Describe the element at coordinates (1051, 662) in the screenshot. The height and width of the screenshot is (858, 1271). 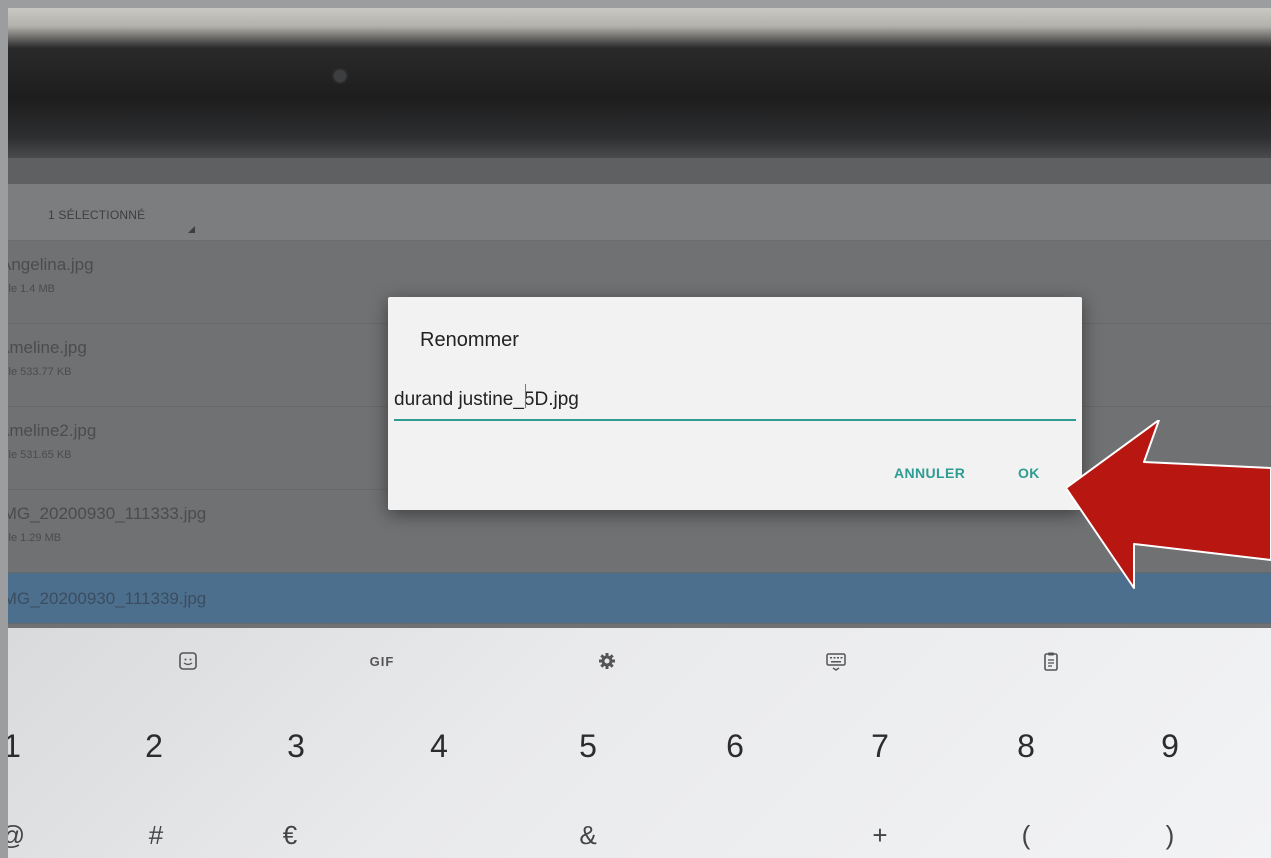
I see `clipboard-icon` at that location.